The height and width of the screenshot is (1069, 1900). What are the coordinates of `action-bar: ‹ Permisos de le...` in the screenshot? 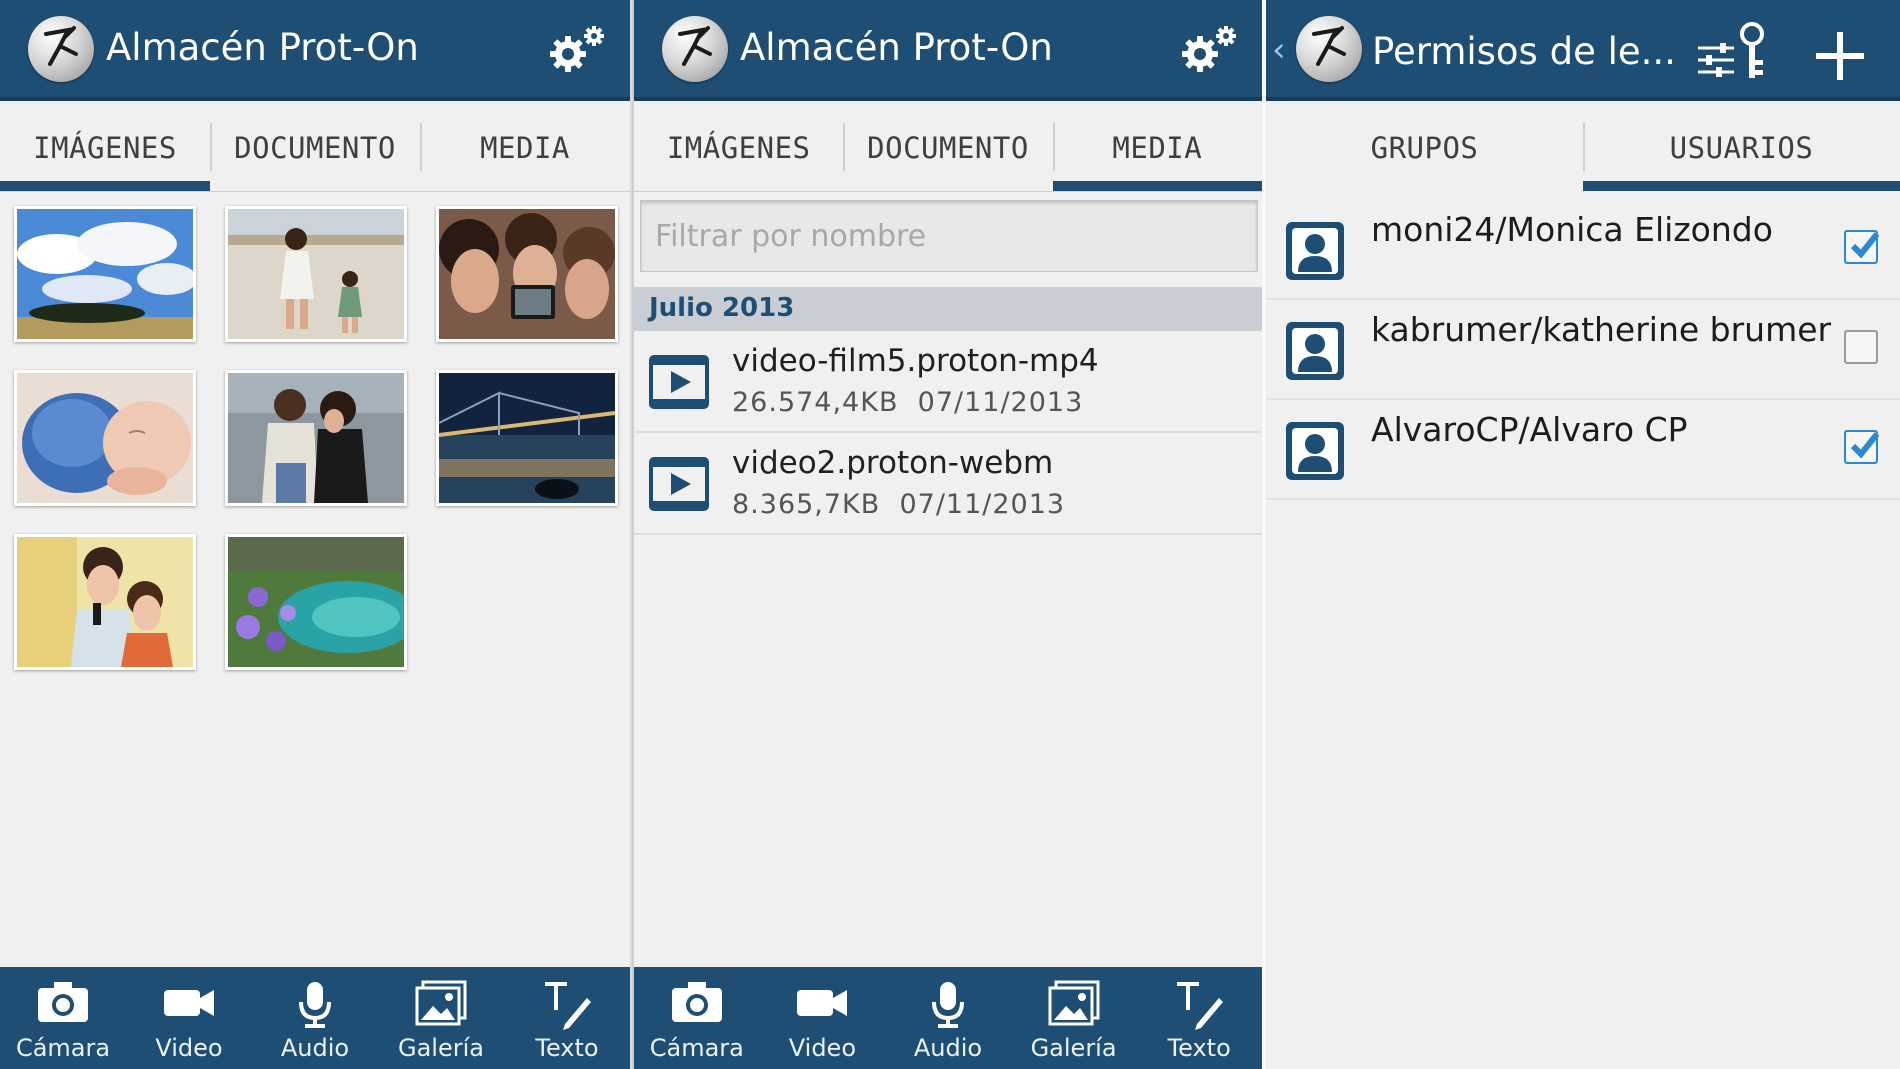 It's located at (1583, 50).